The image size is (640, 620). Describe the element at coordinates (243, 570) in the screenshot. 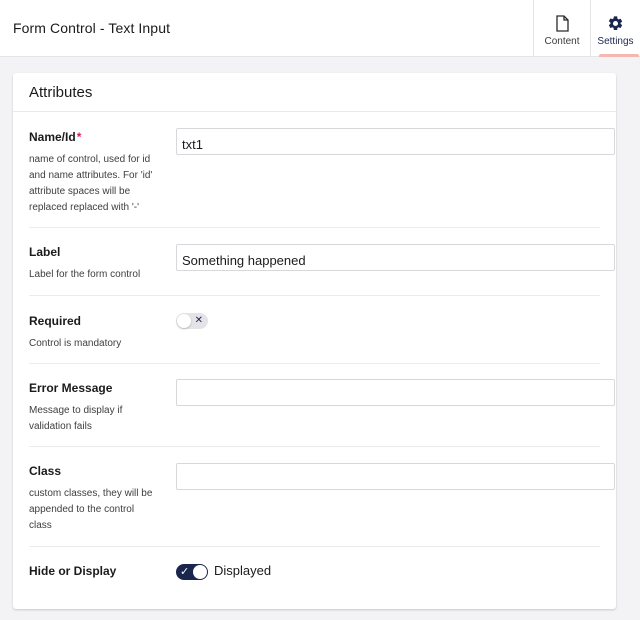

I see `display-toggle-label: Displayed` at that location.